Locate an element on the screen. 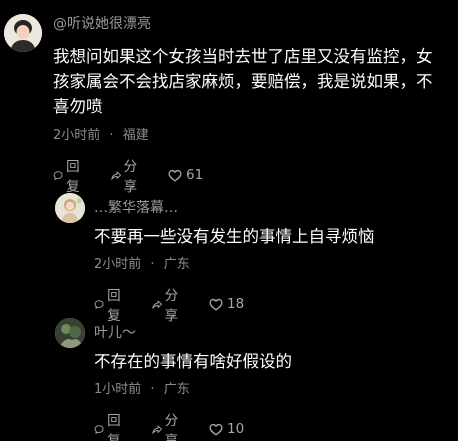 This screenshot has height=441, width=458. comment-actions: 回复 分享 18 is located at coordinates (182, 304).